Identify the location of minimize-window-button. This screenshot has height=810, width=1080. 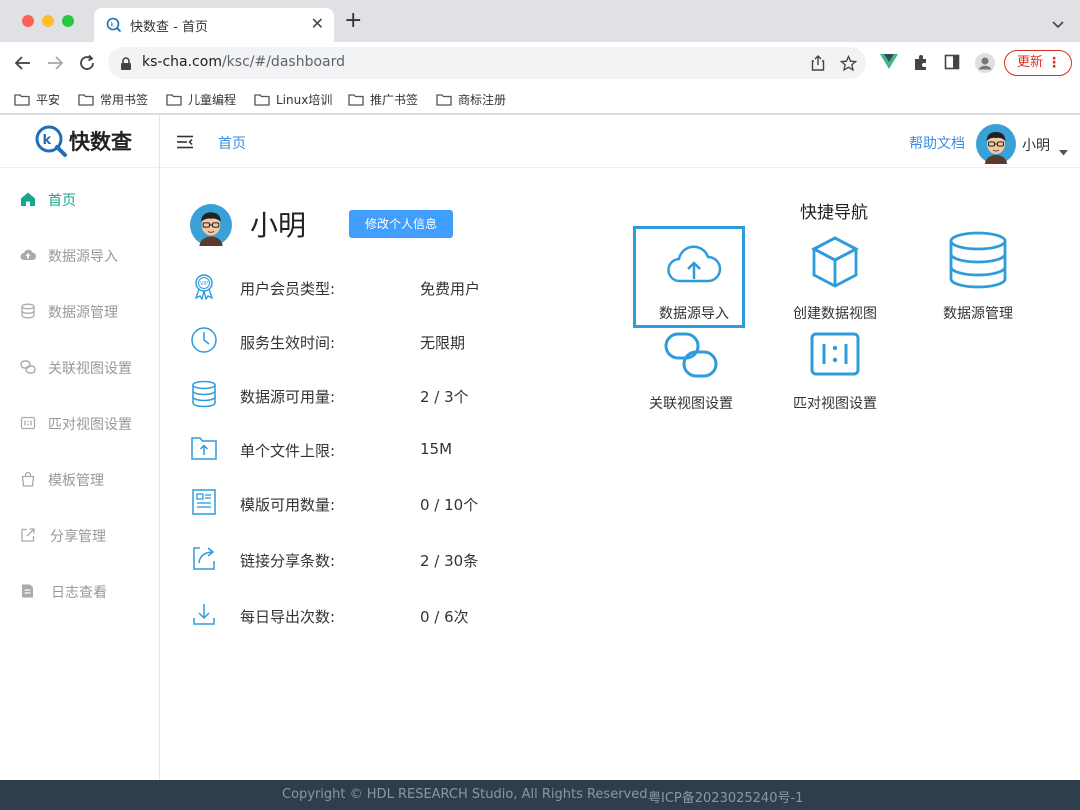
(48, 21).